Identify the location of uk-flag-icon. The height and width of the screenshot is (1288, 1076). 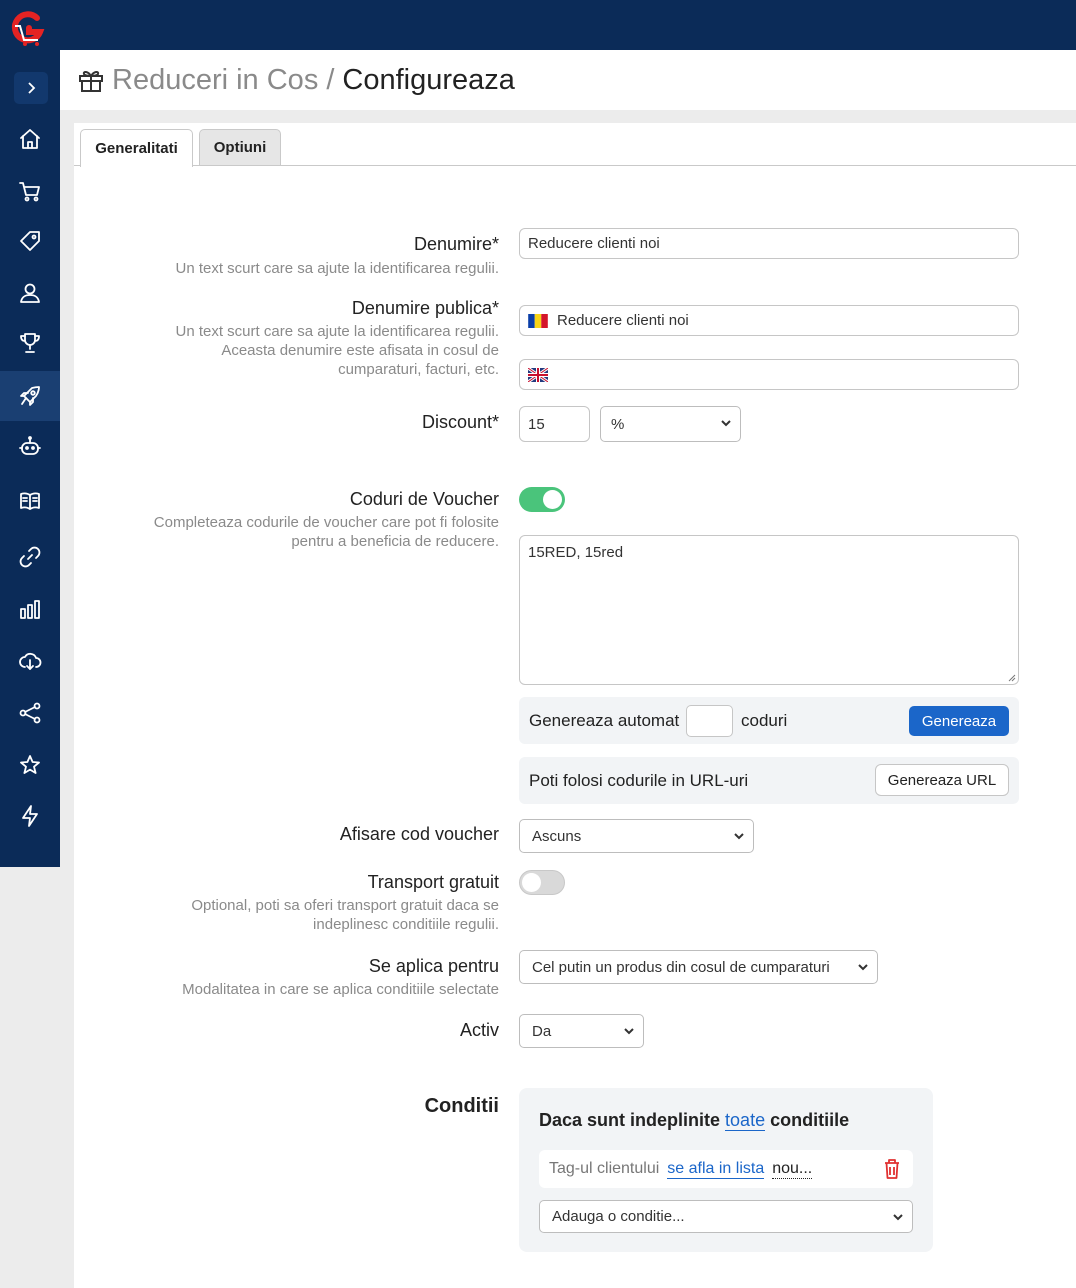
(538, 374).